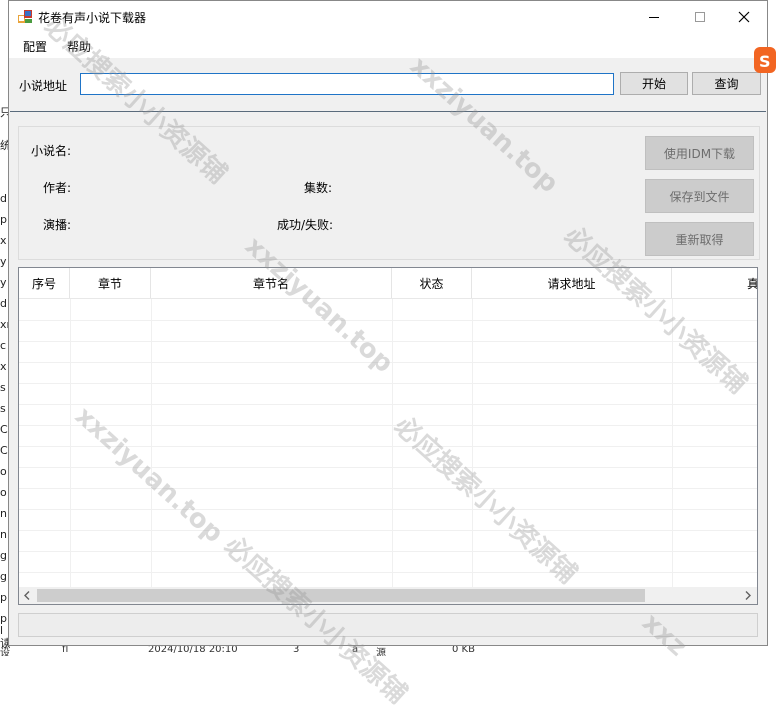  I want to click on col-header-status: 状态, so click(432, 283).